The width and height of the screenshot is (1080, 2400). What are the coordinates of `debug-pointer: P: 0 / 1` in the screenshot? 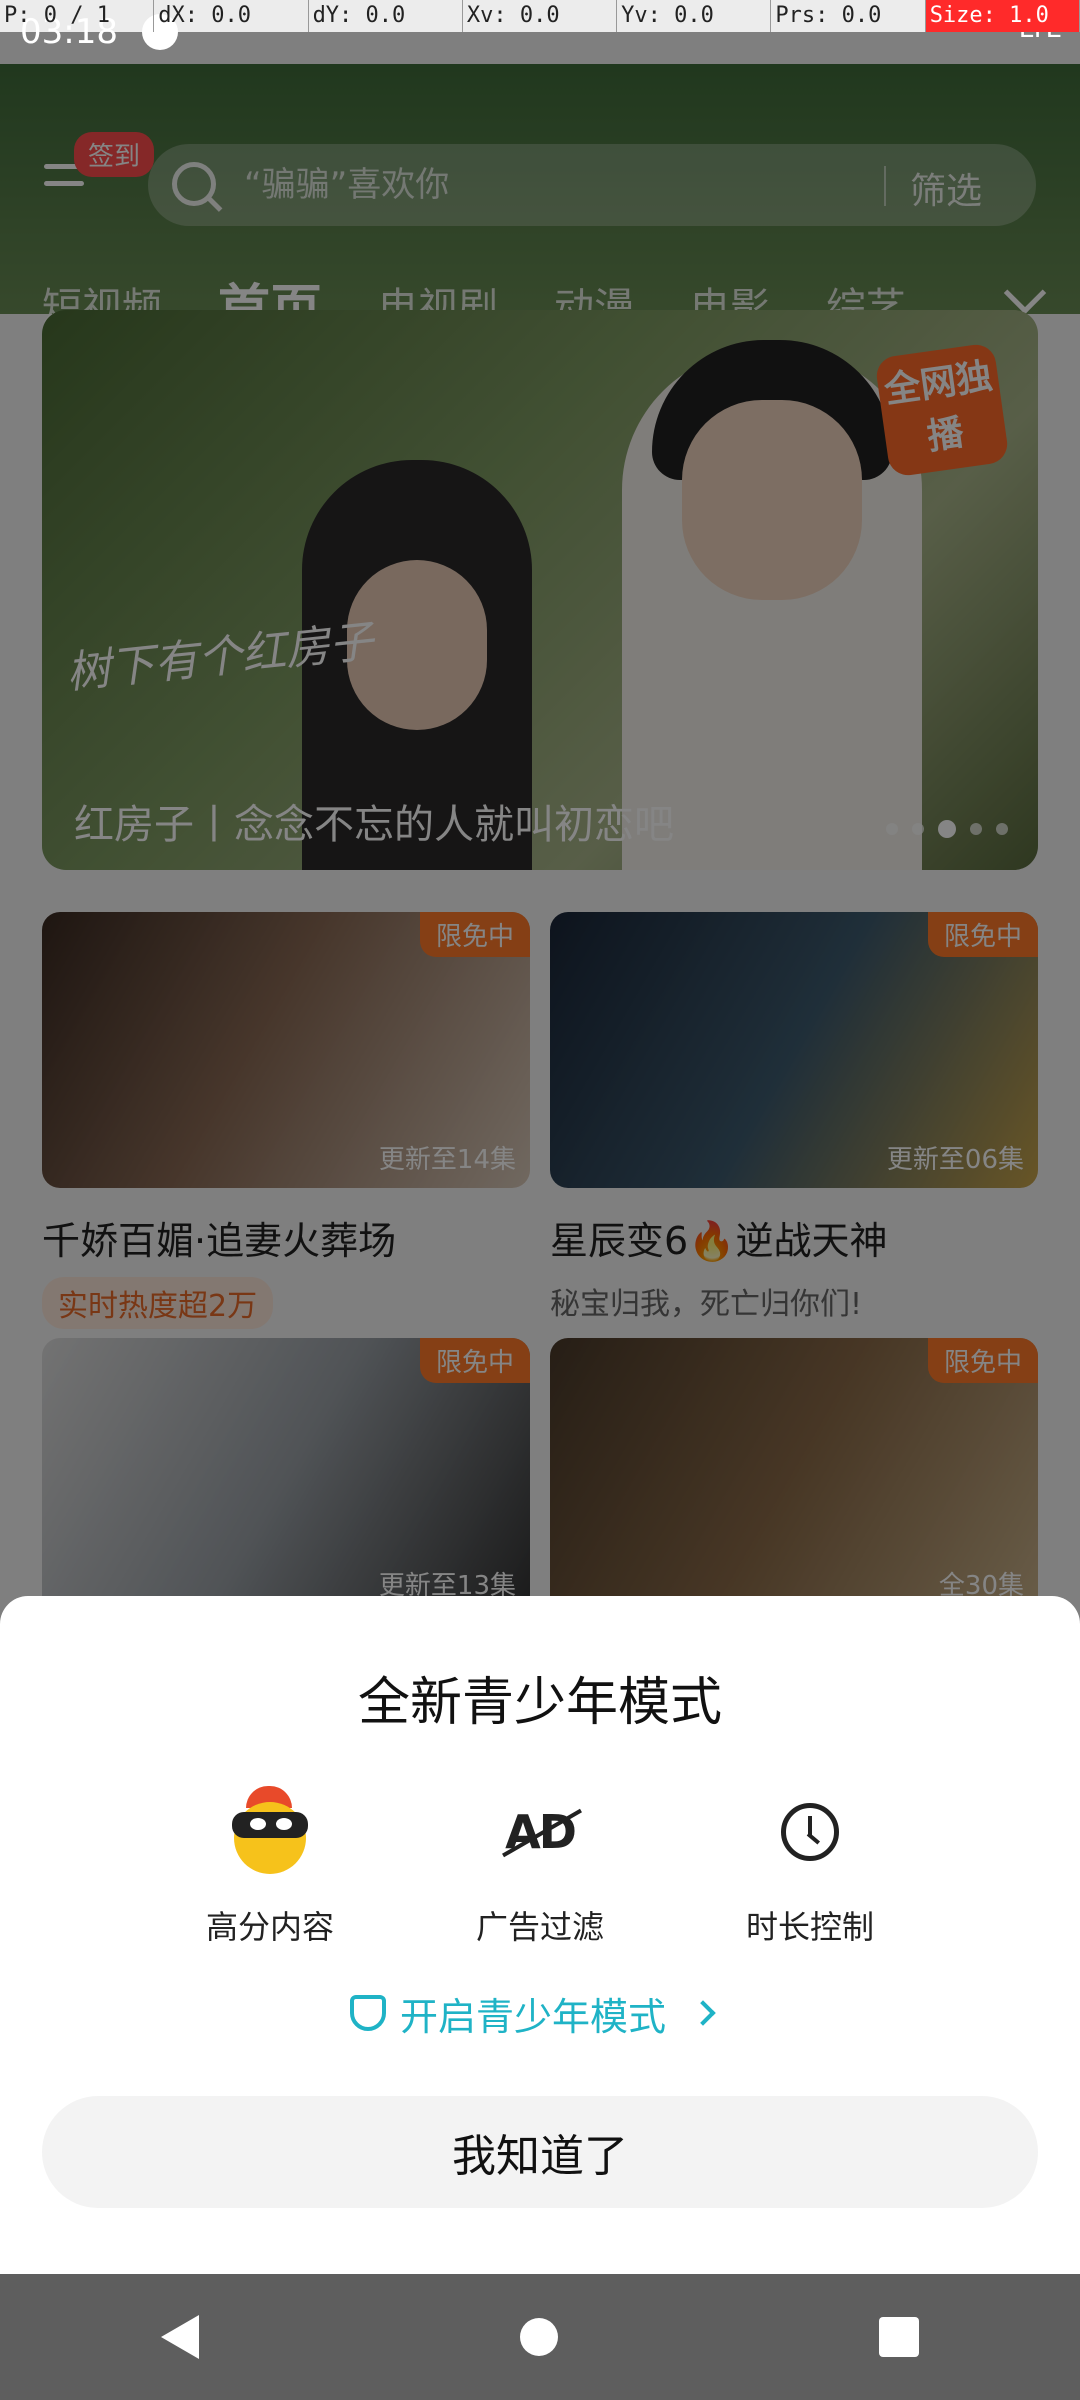 It's located at (77, 16).